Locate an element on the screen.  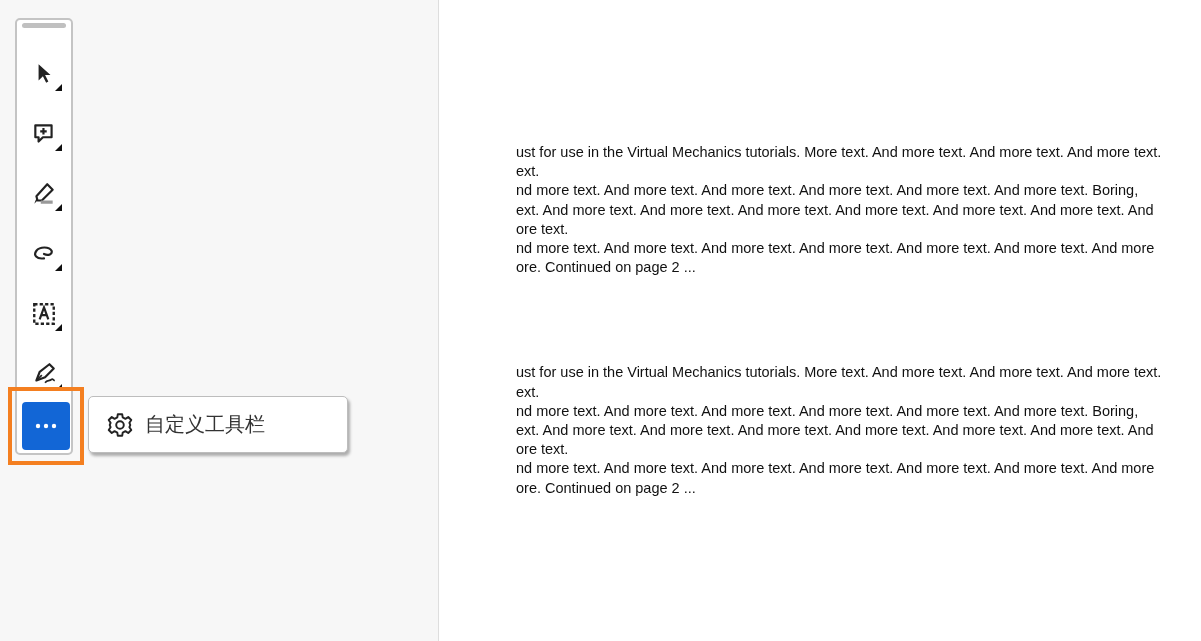
drag-handle is located at coordinates (44, 25).